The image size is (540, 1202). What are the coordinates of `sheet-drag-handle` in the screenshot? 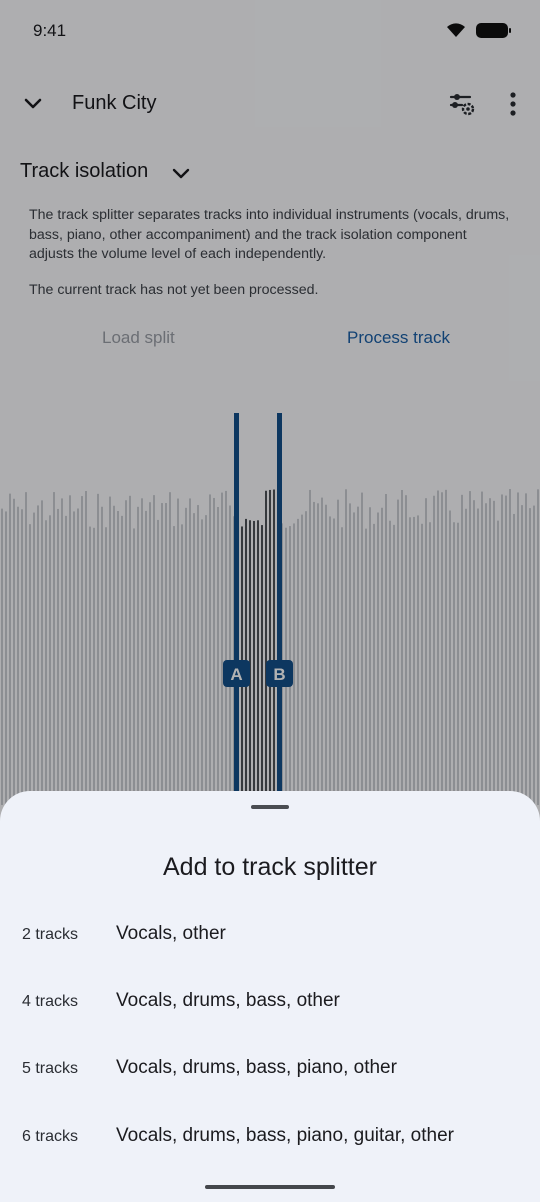 It's located at (270, 807).